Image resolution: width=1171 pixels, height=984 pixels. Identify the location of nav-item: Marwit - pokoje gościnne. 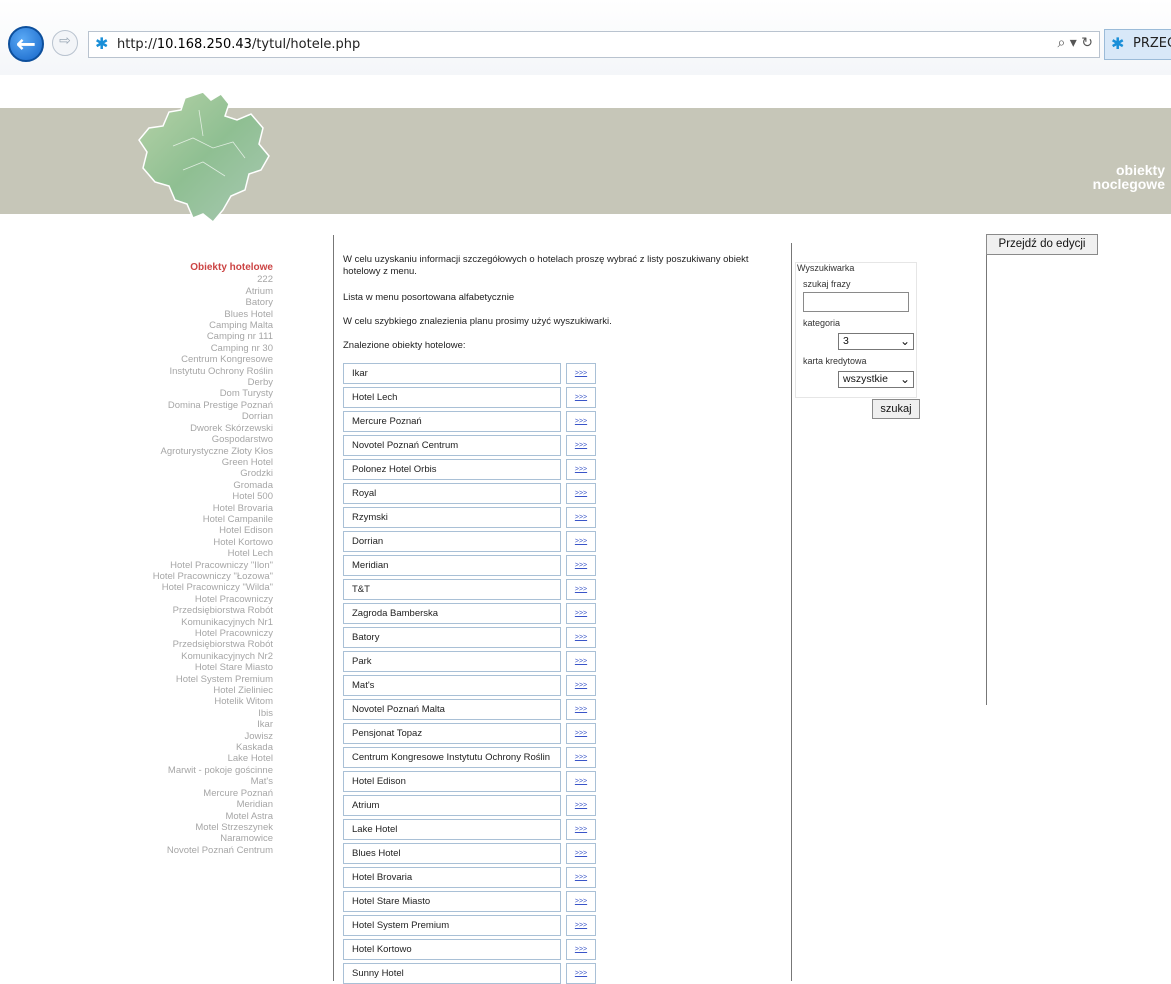
(186, 770).